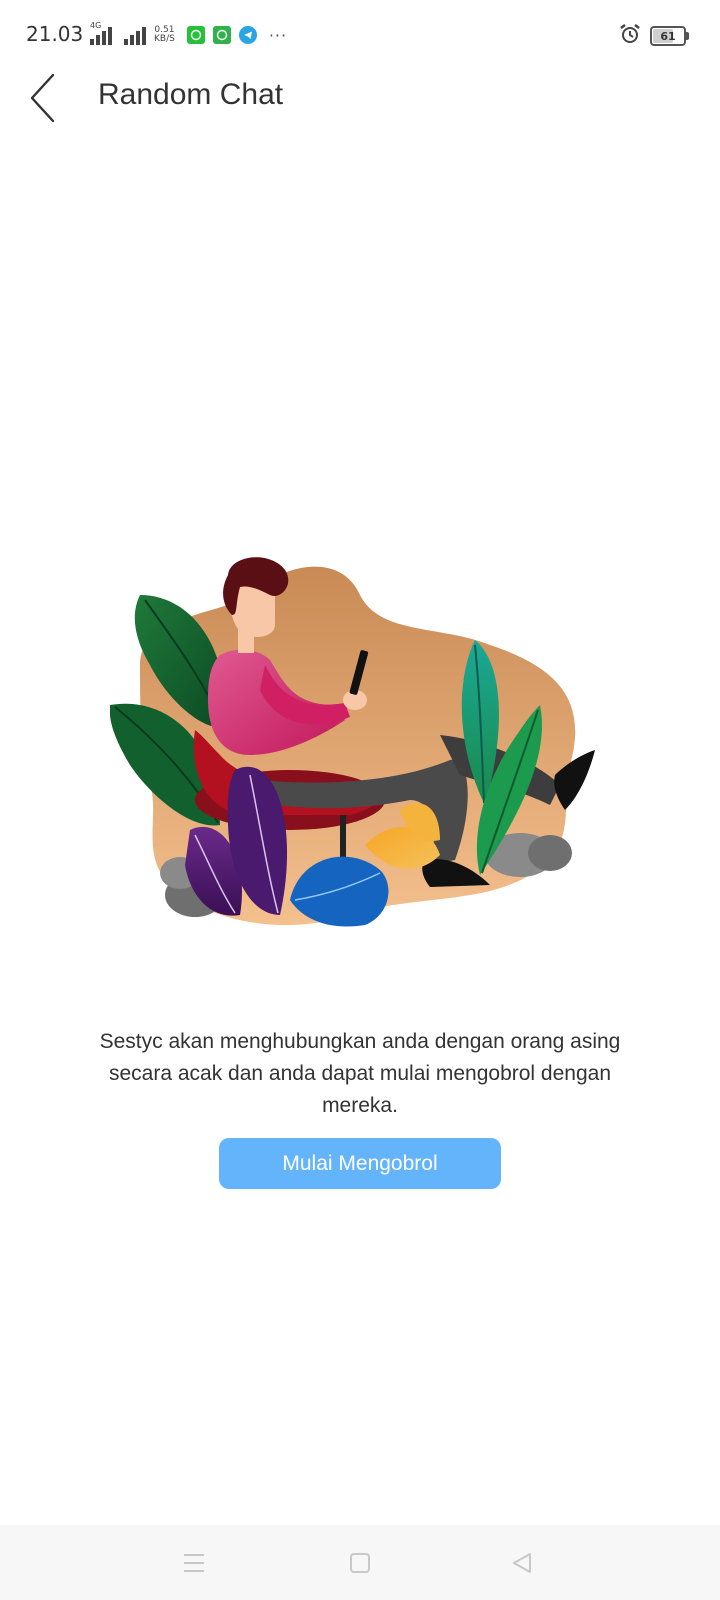 This screenshot has width=720, height=1600. I want to click on network-type-label: 4G, so click(96, 25).